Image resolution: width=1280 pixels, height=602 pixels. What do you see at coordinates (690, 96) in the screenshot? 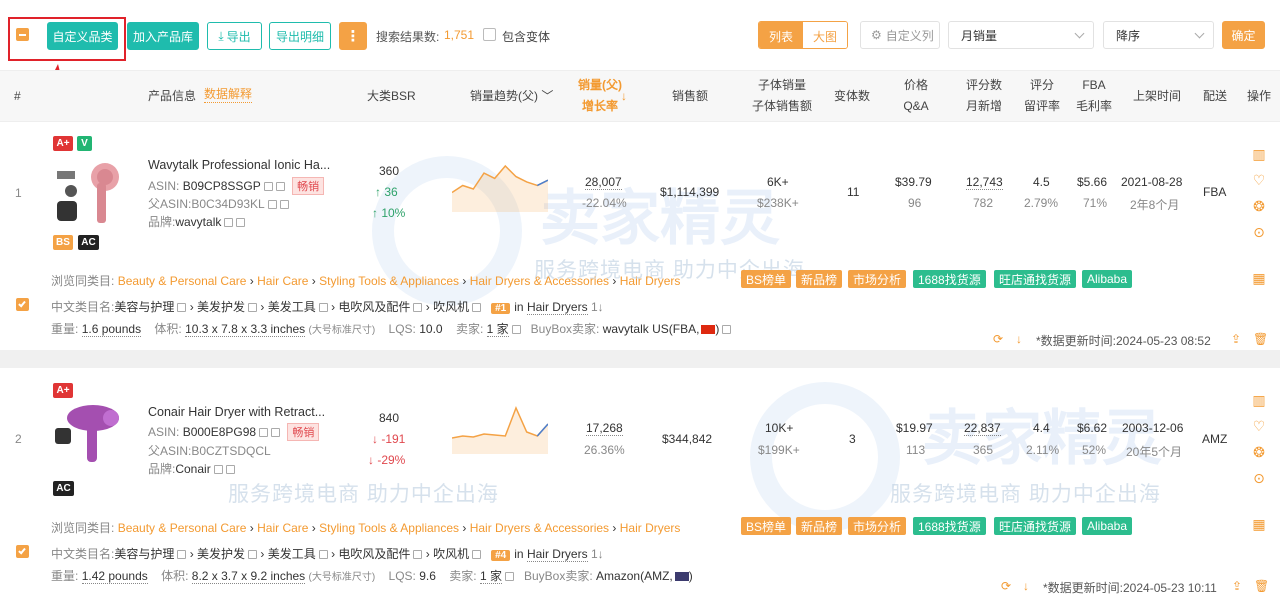
I see `col-revenue: 销售额` at bounding box center [690, 96].